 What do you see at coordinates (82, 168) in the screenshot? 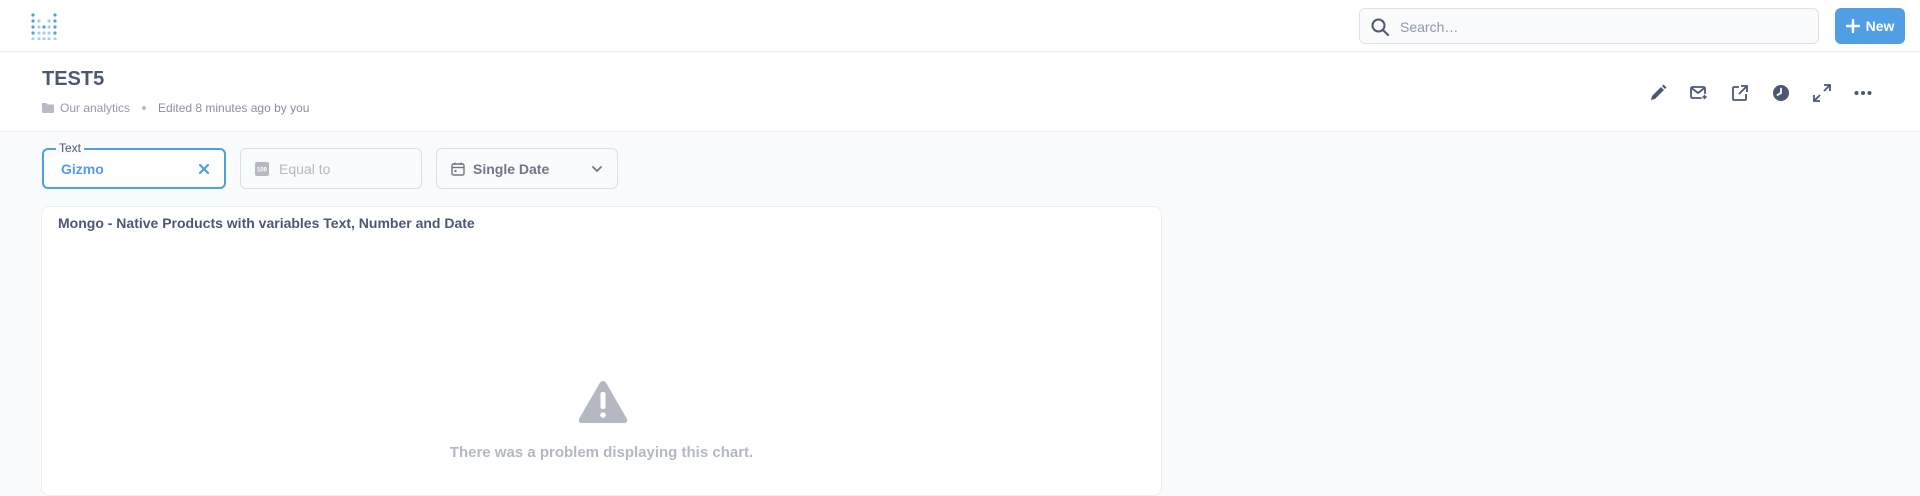
I see `text-filter-value: Gizmo` at bounding box center [82, 168].